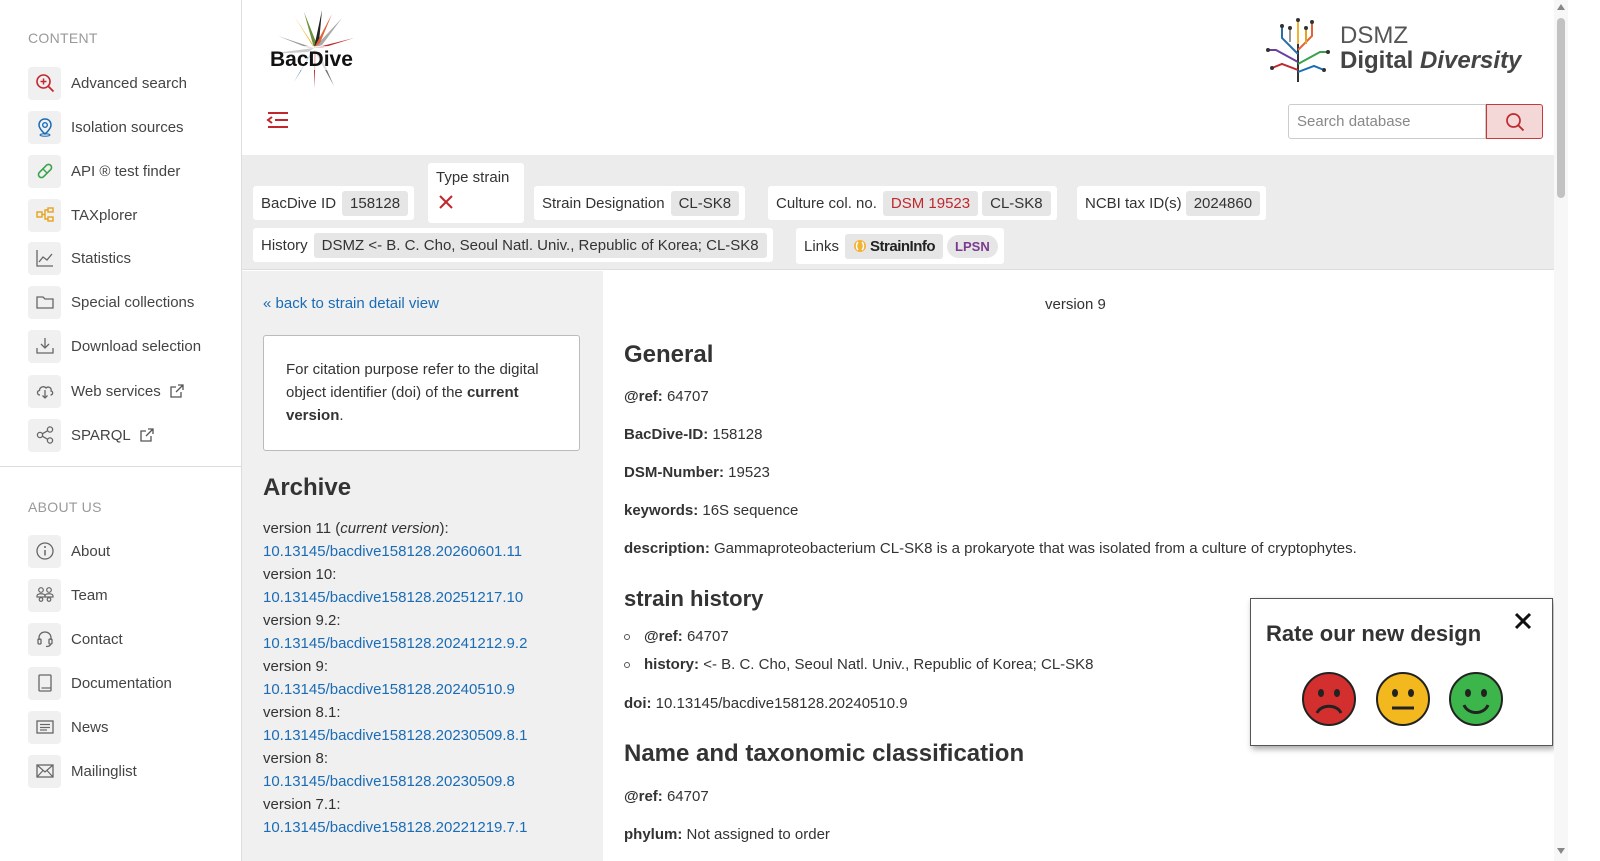  I want to click on sidebar-item-sparql: SPARQL, so click(91, 435).